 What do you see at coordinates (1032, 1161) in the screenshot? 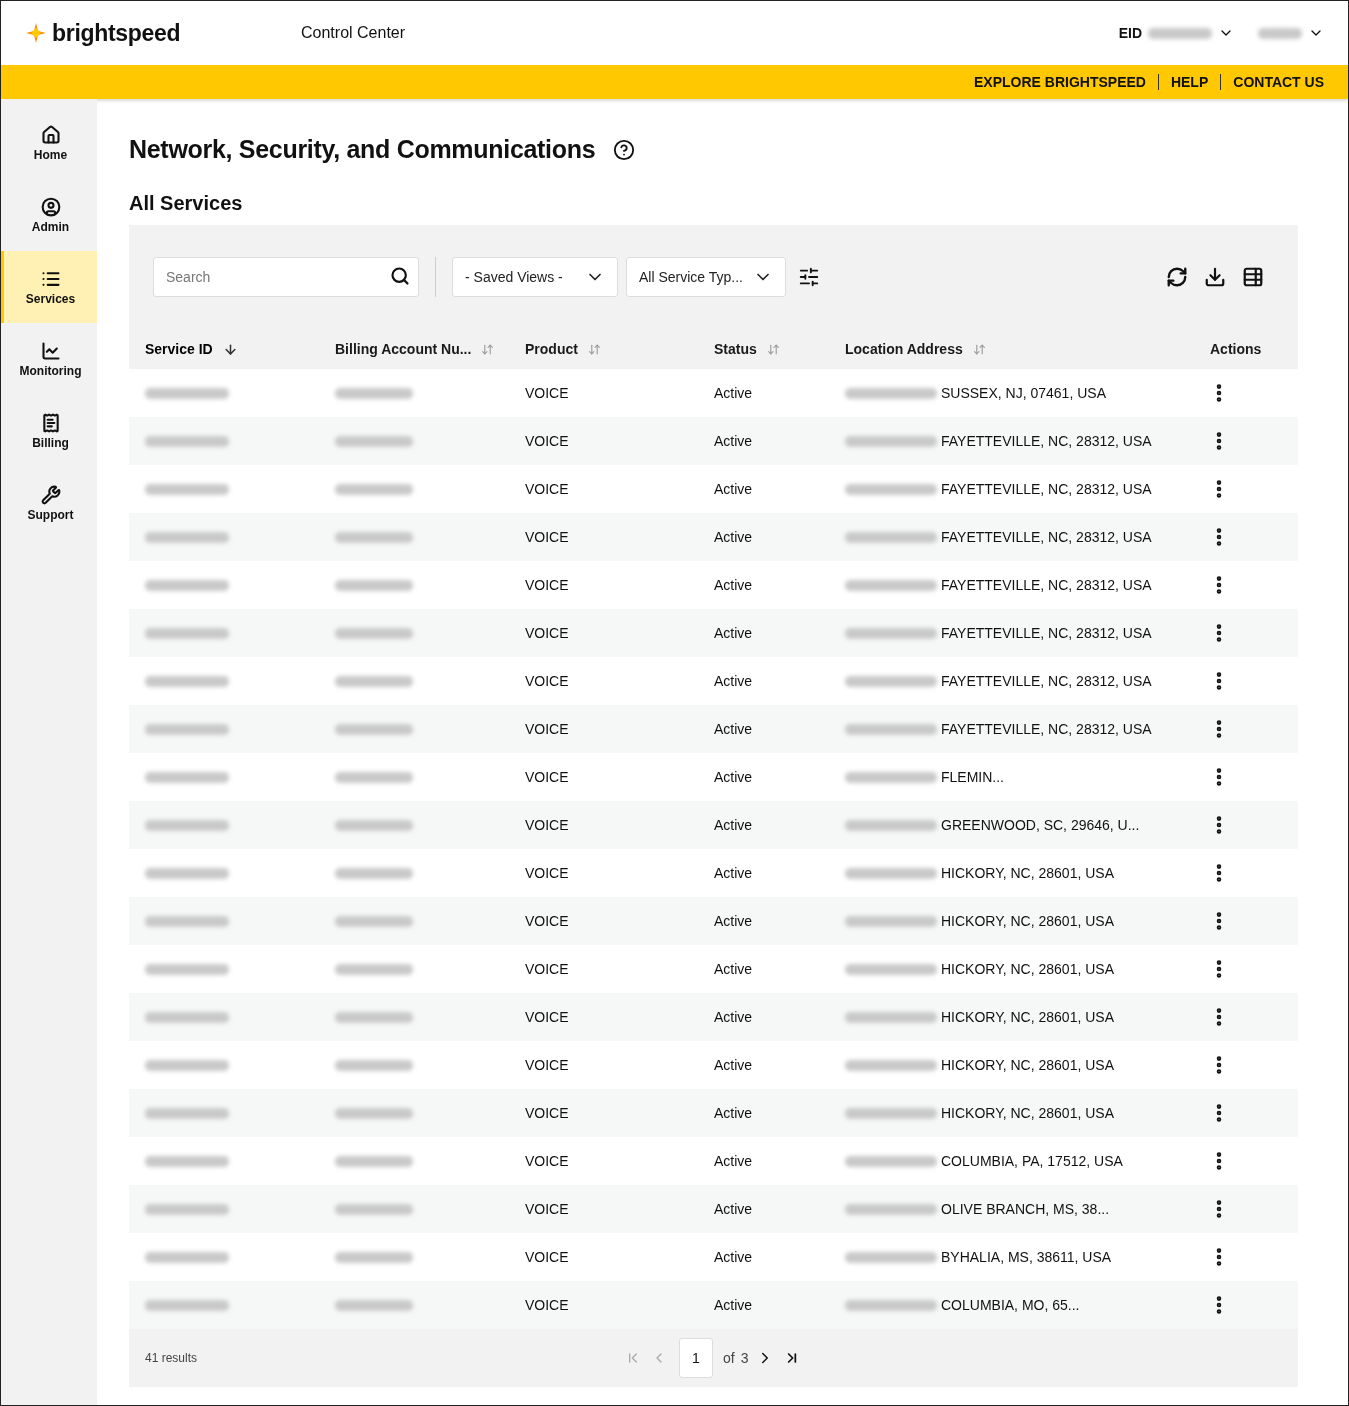
I see `table-cell: COLUMBIA, PA, 17512, USA` at bounding box center [1032, 1161].